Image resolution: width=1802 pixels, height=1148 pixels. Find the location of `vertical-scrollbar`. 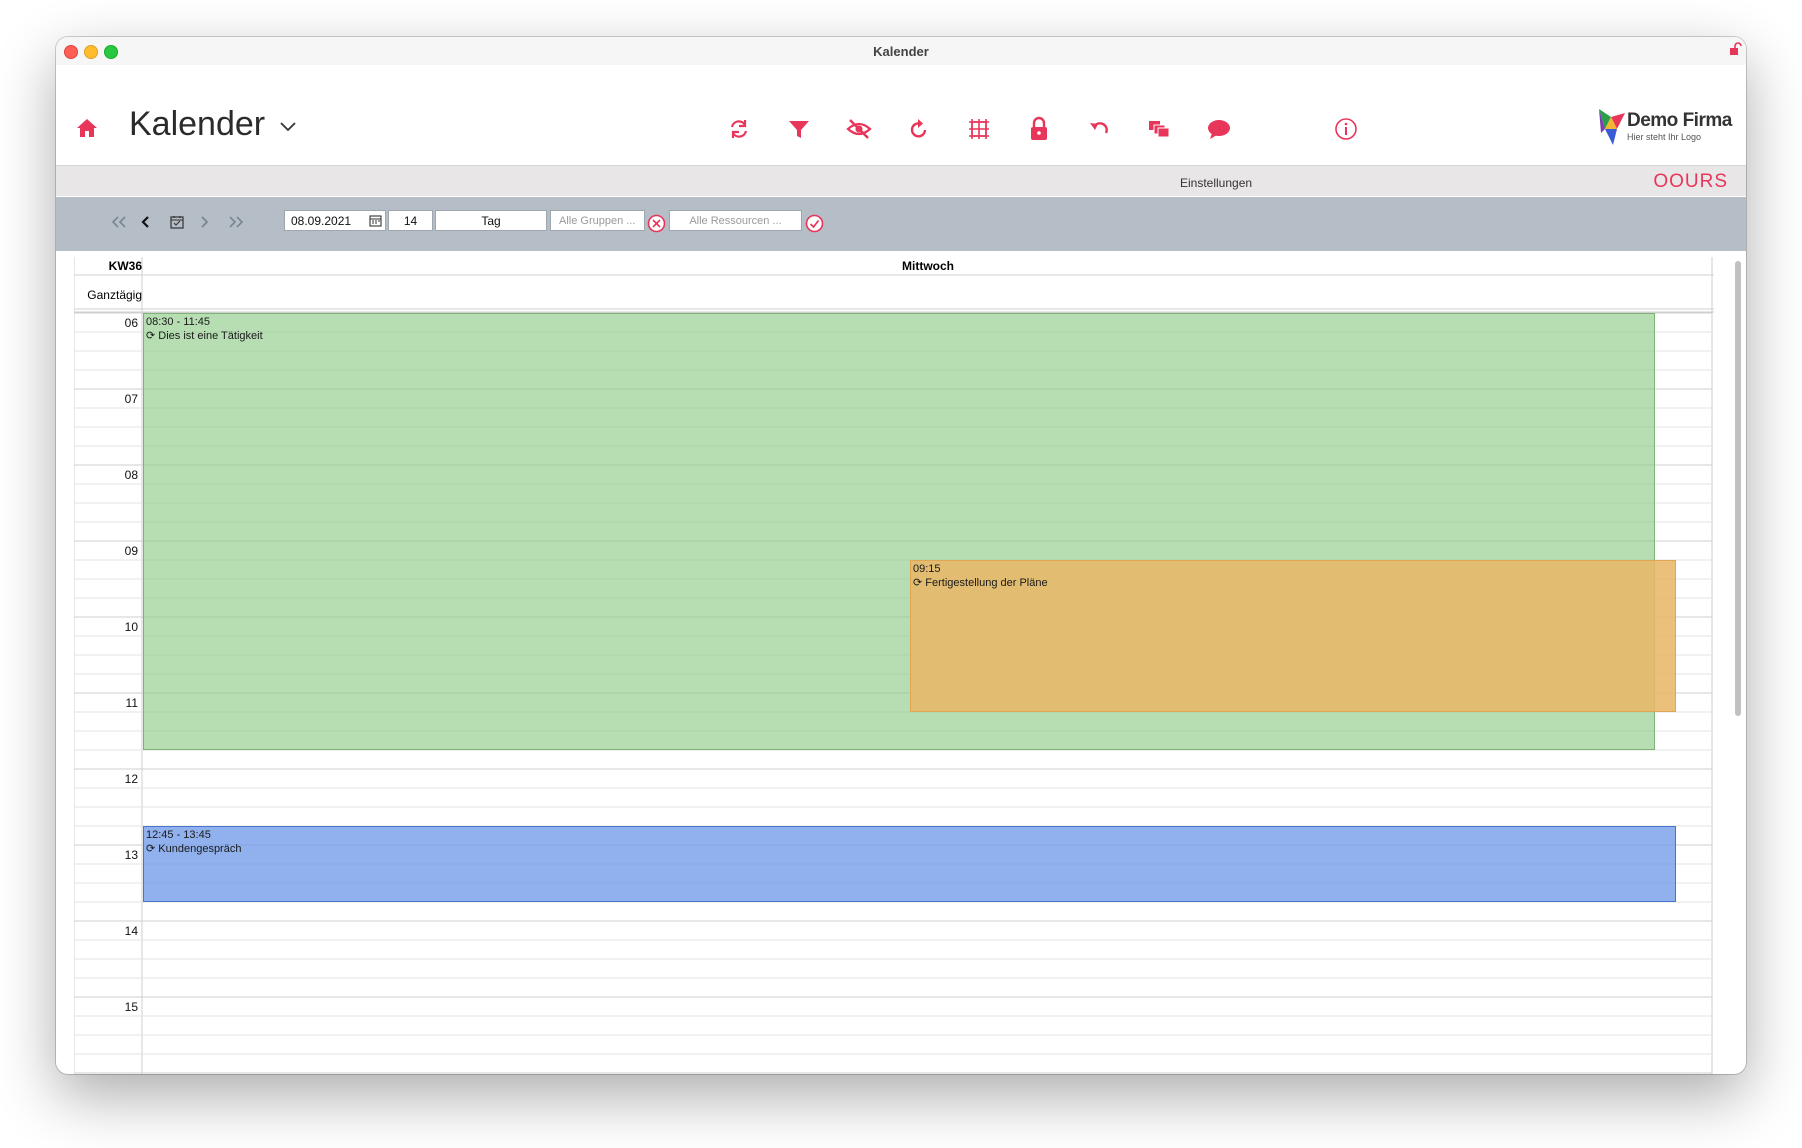

vertical-scrollbar is located at coordinates (1738, 664).